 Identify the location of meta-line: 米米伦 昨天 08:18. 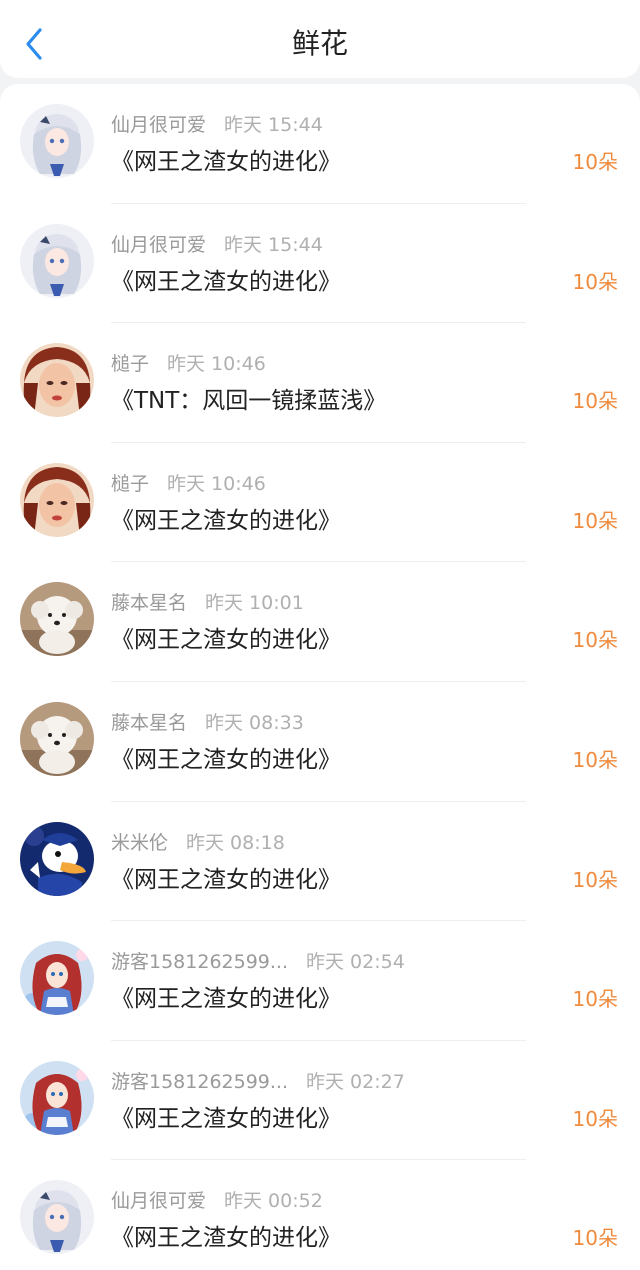
(198, 841).